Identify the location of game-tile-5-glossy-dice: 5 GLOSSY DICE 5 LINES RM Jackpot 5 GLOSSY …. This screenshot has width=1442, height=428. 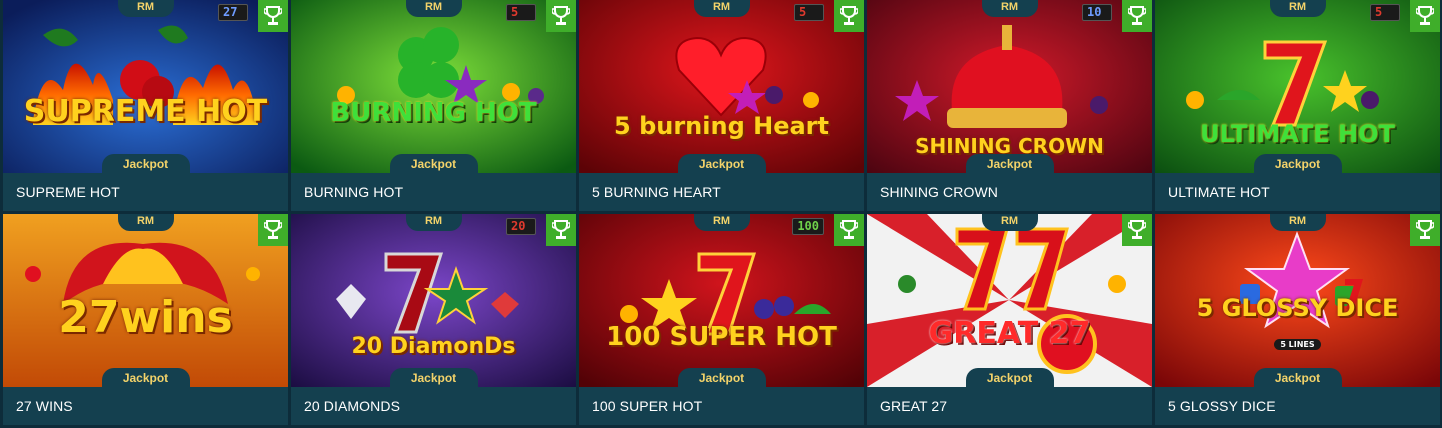
(1297, 319).